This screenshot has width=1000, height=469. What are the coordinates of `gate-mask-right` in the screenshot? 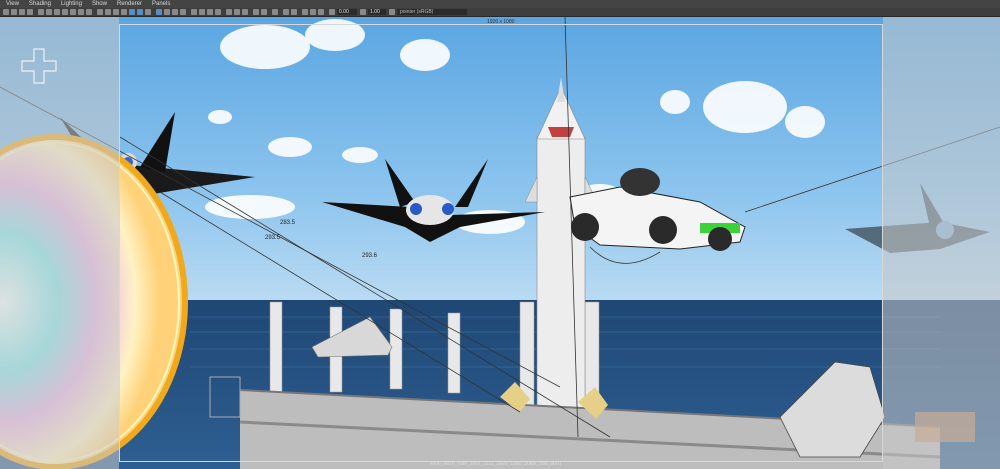 It's located at (941, 243).